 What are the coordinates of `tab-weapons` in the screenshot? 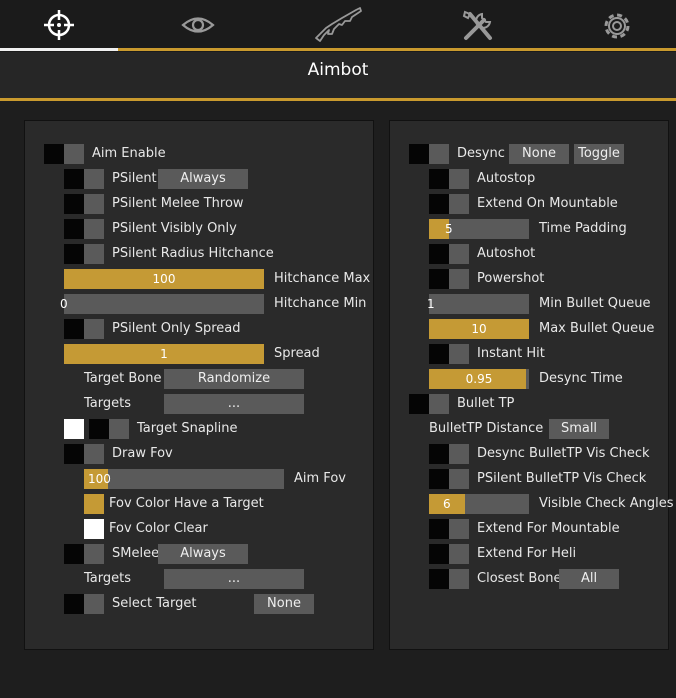 It's located at (338, 24).